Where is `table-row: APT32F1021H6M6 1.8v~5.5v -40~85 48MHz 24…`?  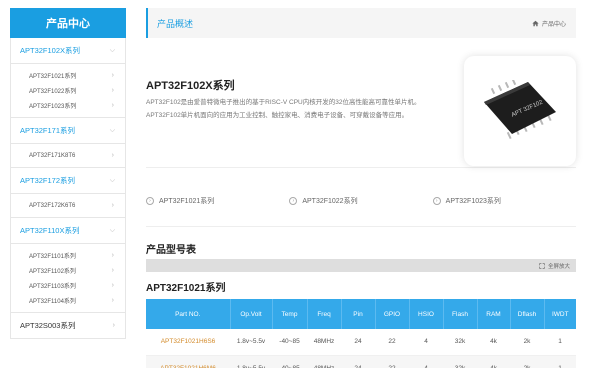 table-row: APT32F1021H6M6 1.8v~5.5v -40~85 48MHz 24… is located at coordinates (361, 361).